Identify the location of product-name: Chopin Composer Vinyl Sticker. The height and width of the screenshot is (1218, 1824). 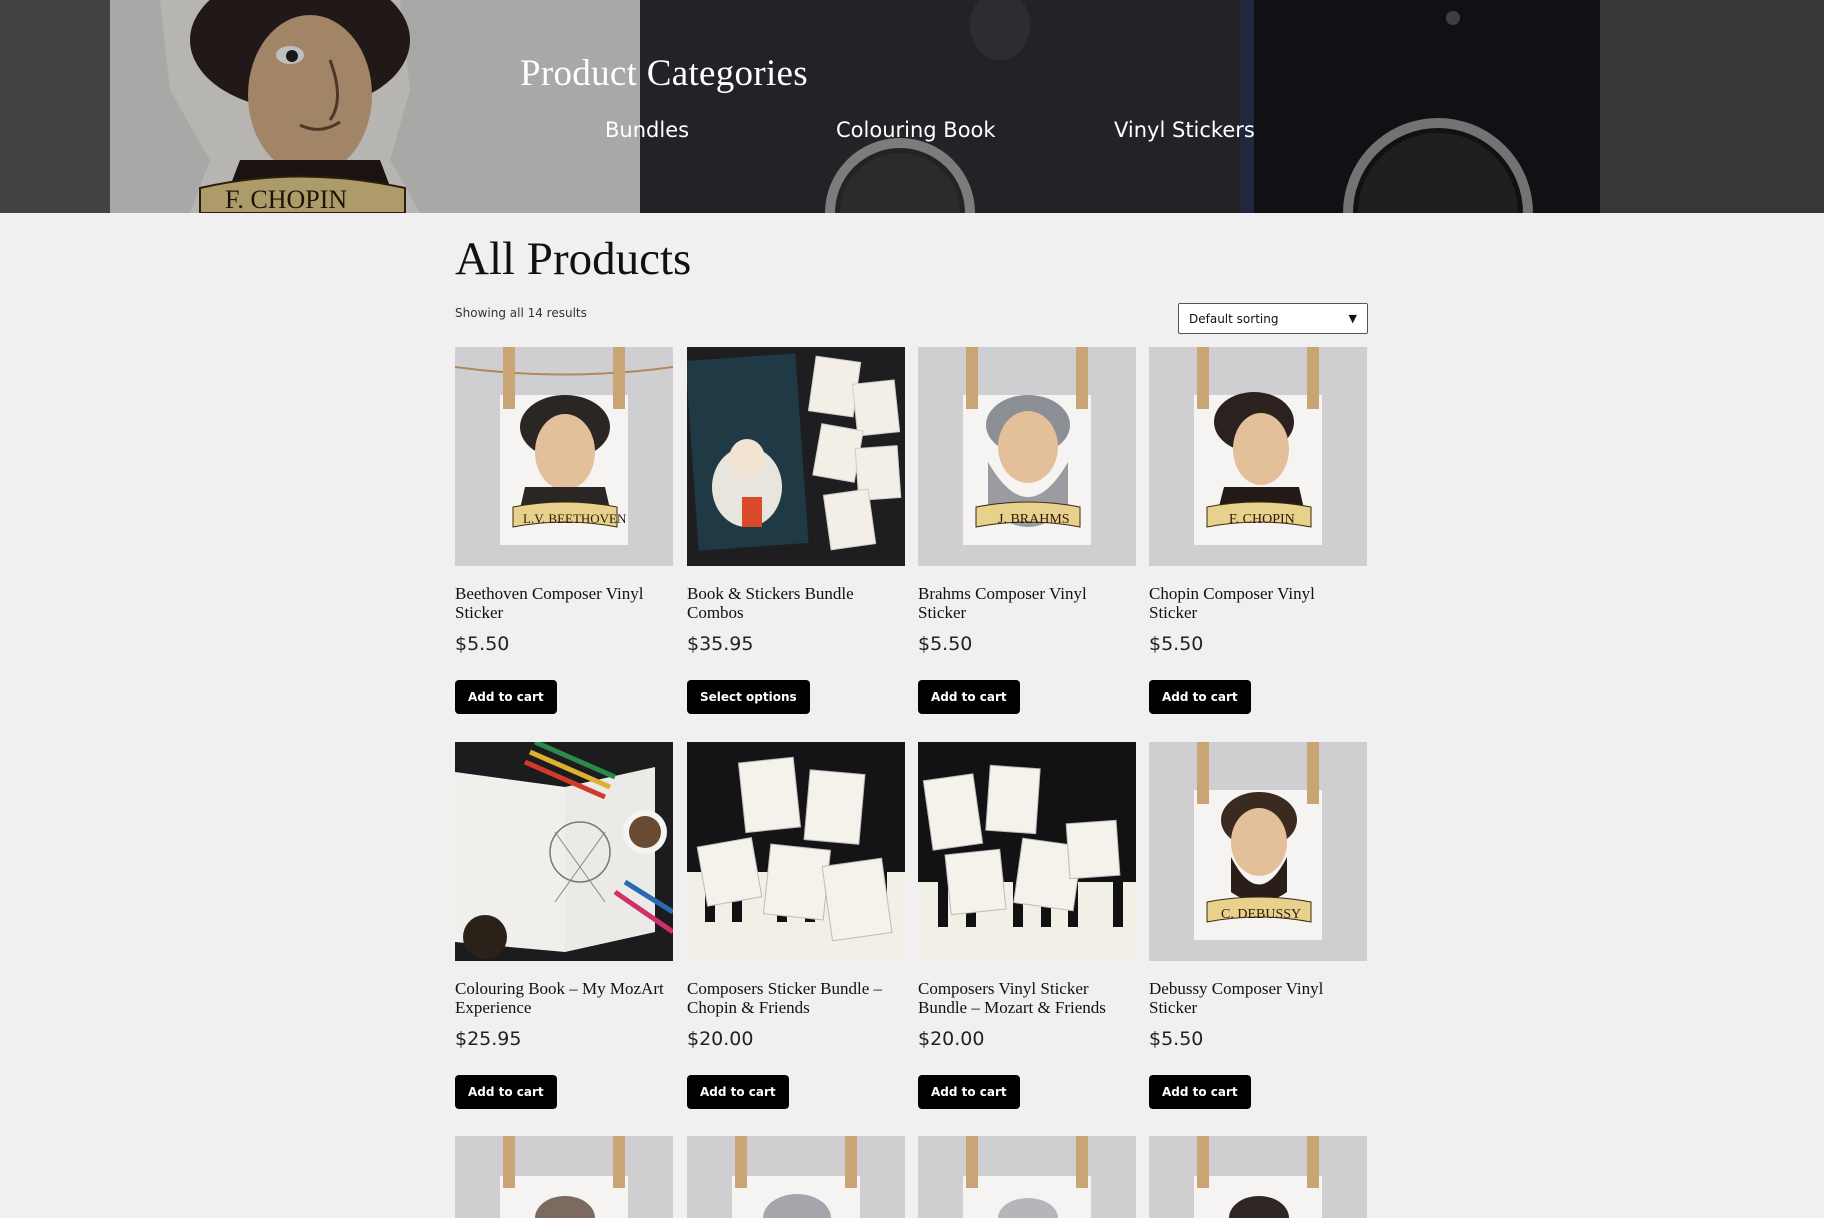
(1258, 603).